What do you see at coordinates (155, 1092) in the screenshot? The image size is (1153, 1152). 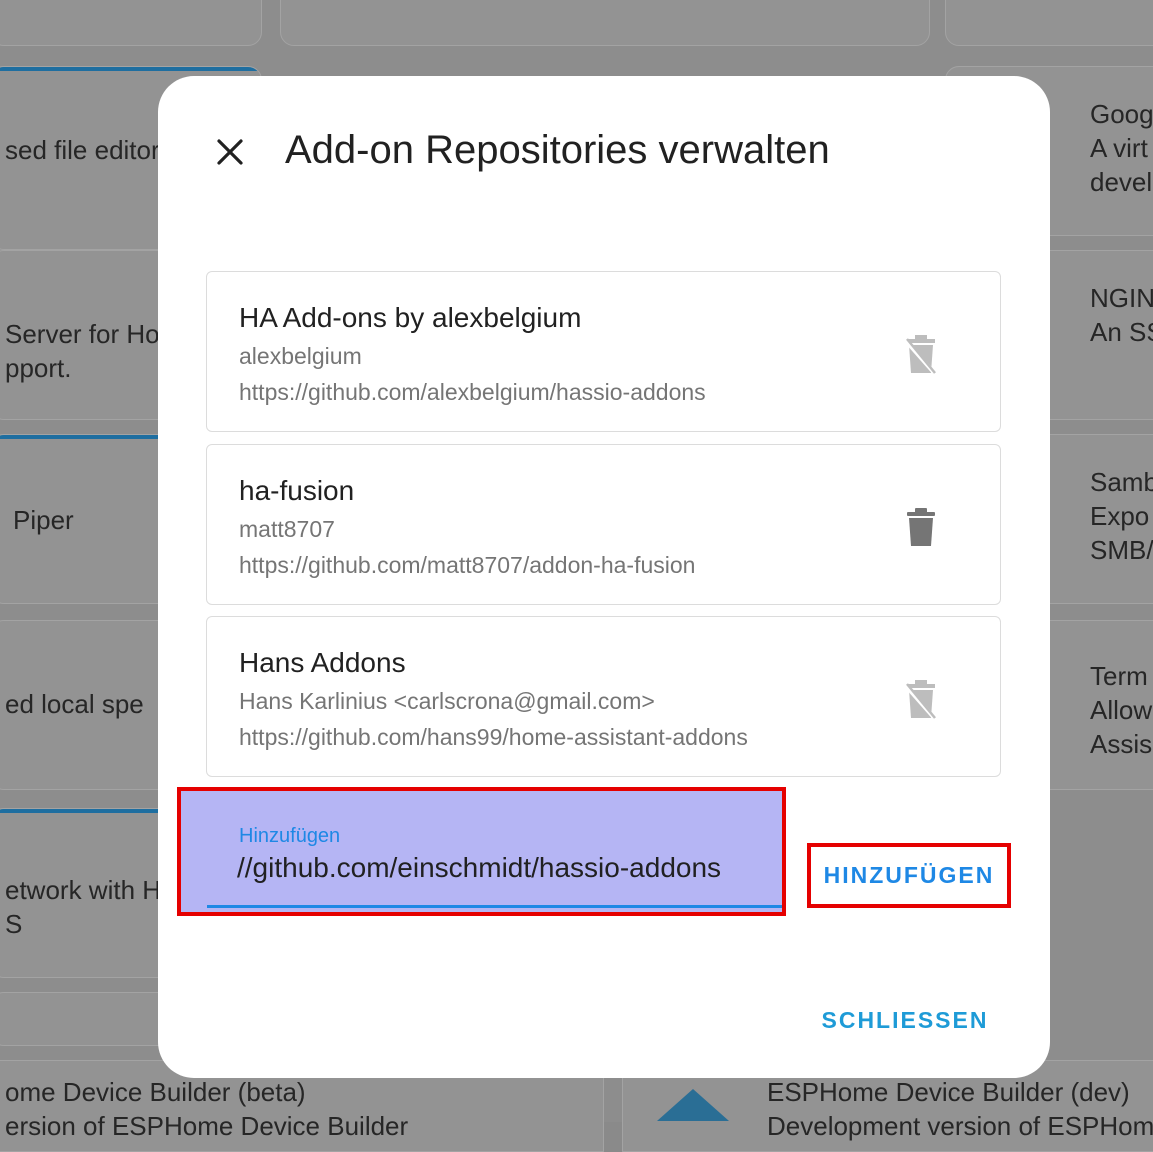 I see `bg-card-title: ome Device Builder (beta)` at bounding box center [155, 1092].